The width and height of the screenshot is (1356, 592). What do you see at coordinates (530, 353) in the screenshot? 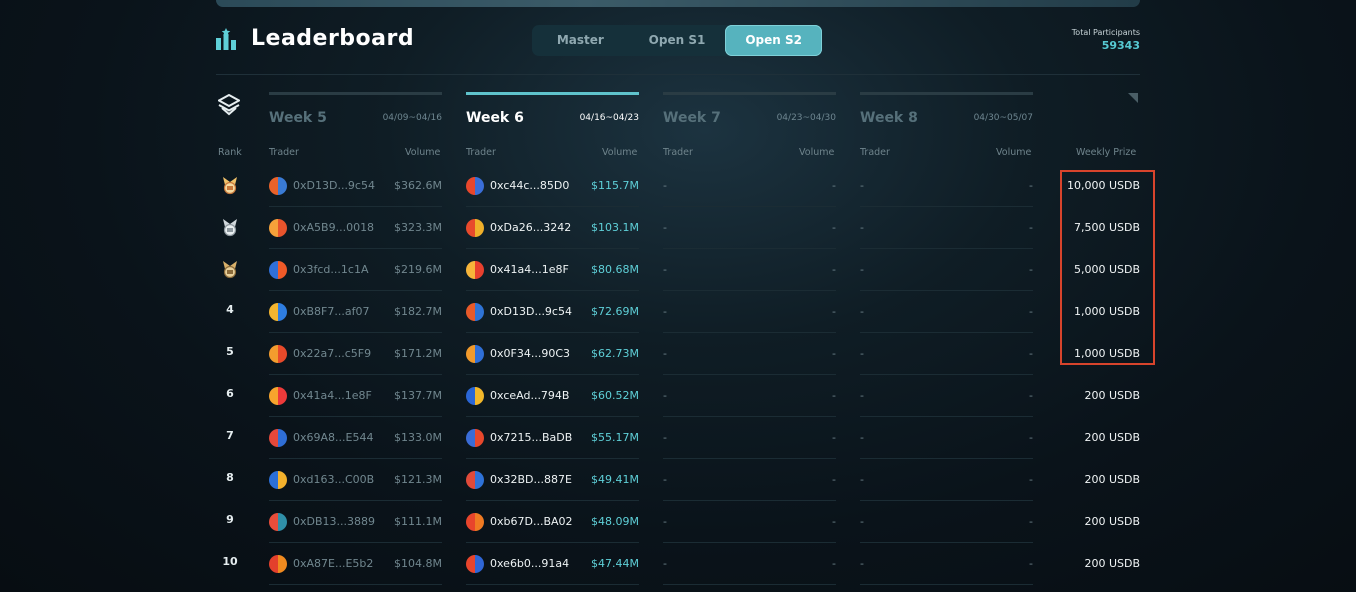
I see `trader-address: 0x0F34...90C3` at bounding box center [530, 353].